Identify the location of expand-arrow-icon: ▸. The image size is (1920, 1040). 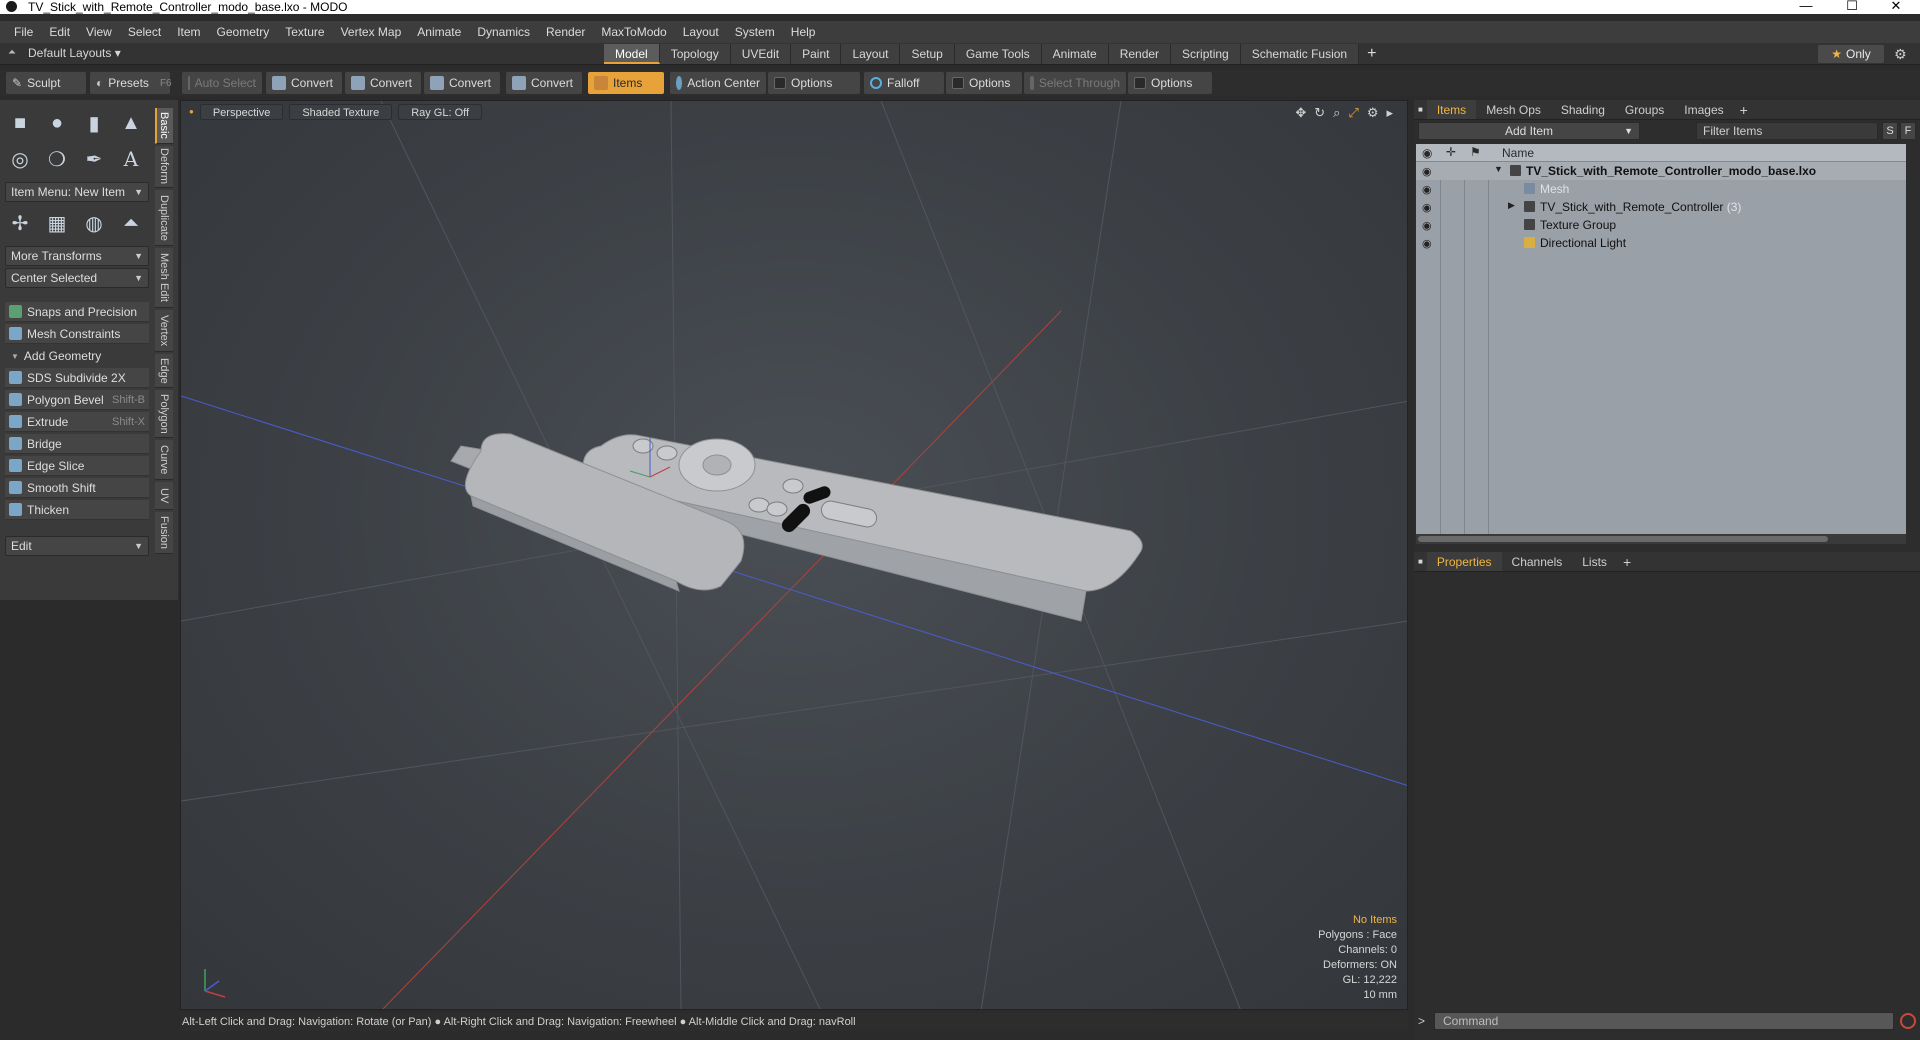
(1389, 113).